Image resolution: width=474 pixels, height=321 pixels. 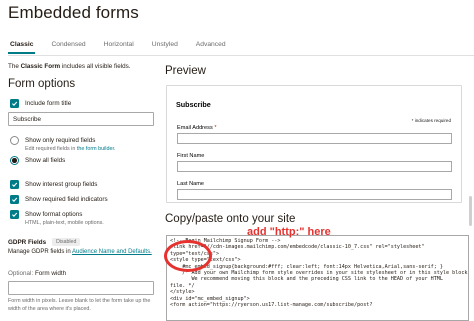 I want to click on tab-advanced: Advanced, so click(x=211, y=45).